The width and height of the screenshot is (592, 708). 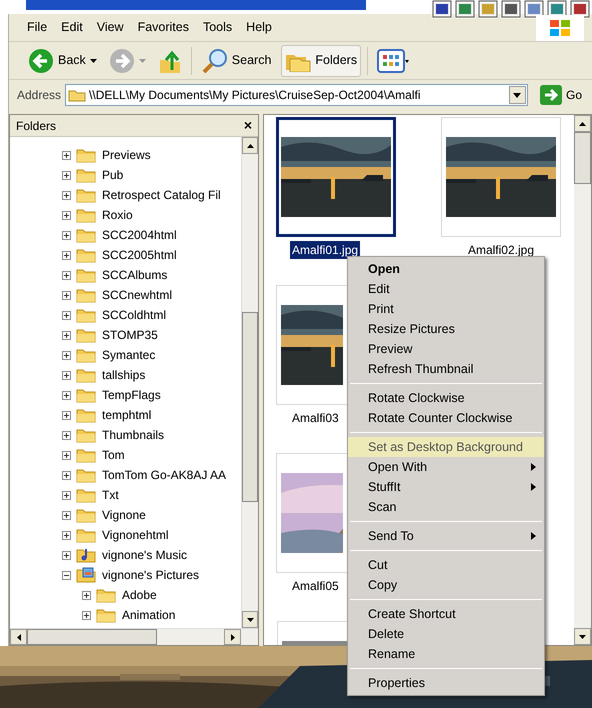 I want to click on folders-button: Folders, so click(x=321, y=60).